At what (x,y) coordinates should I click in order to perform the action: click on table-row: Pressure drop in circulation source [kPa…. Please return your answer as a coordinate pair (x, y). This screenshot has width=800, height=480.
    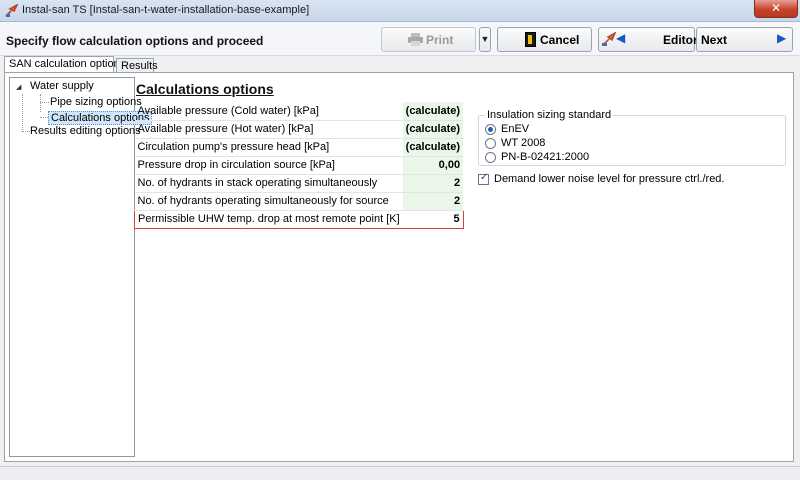
    Looking at the image, I should click on (299, 165).